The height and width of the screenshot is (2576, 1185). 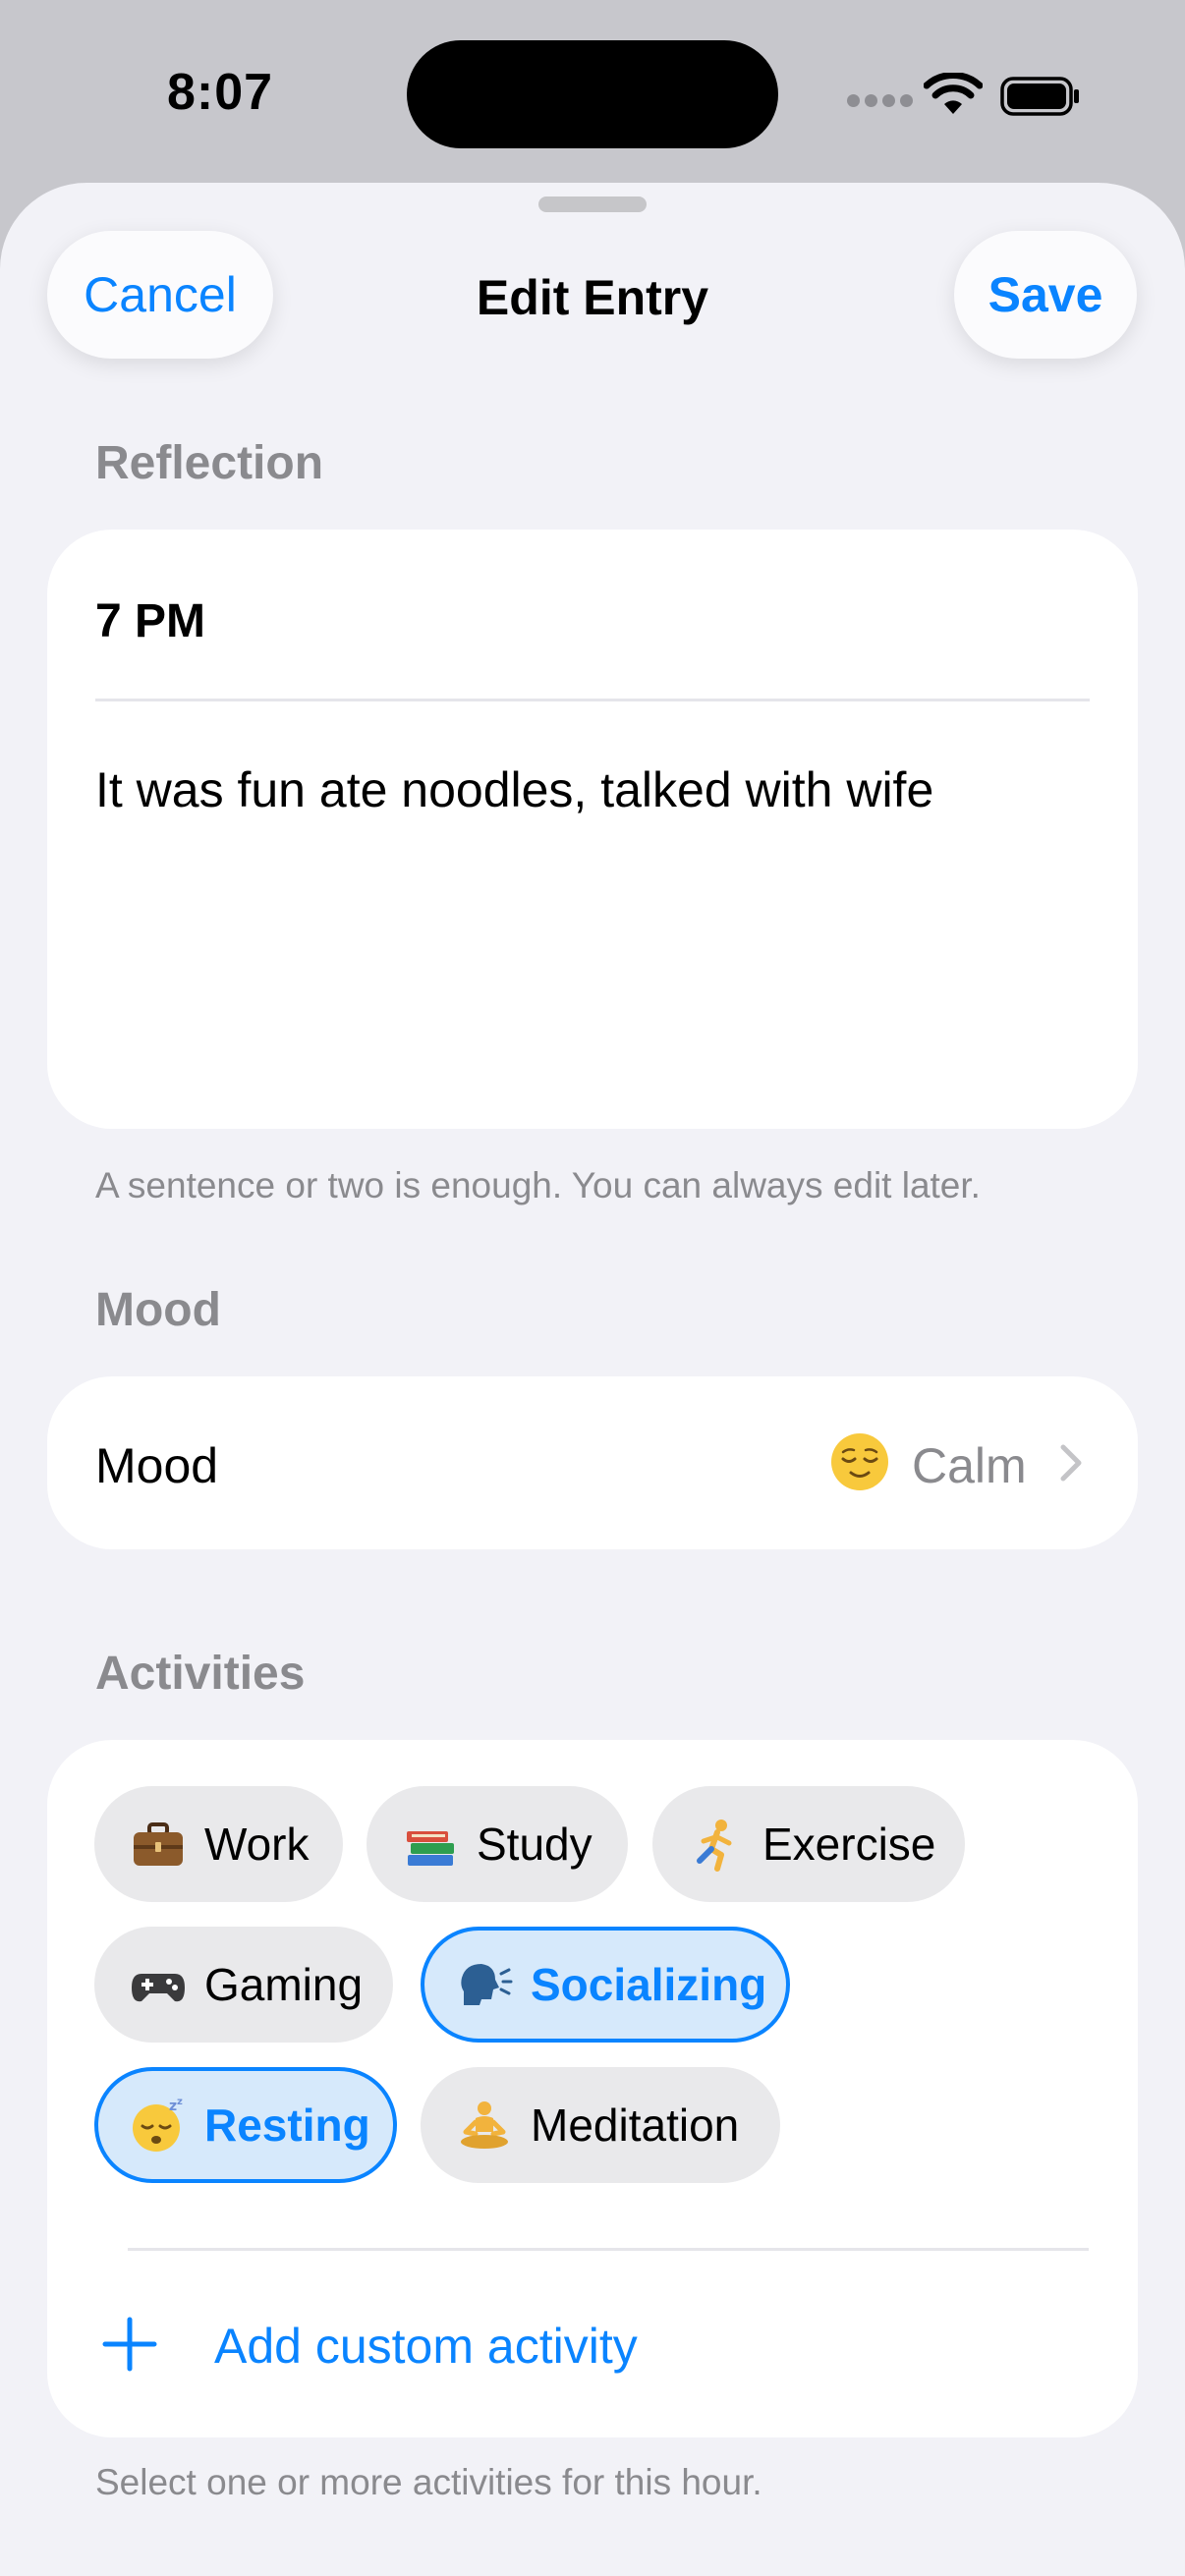 I want to click on cellular-signal-icon, so click(x=883, y=103).